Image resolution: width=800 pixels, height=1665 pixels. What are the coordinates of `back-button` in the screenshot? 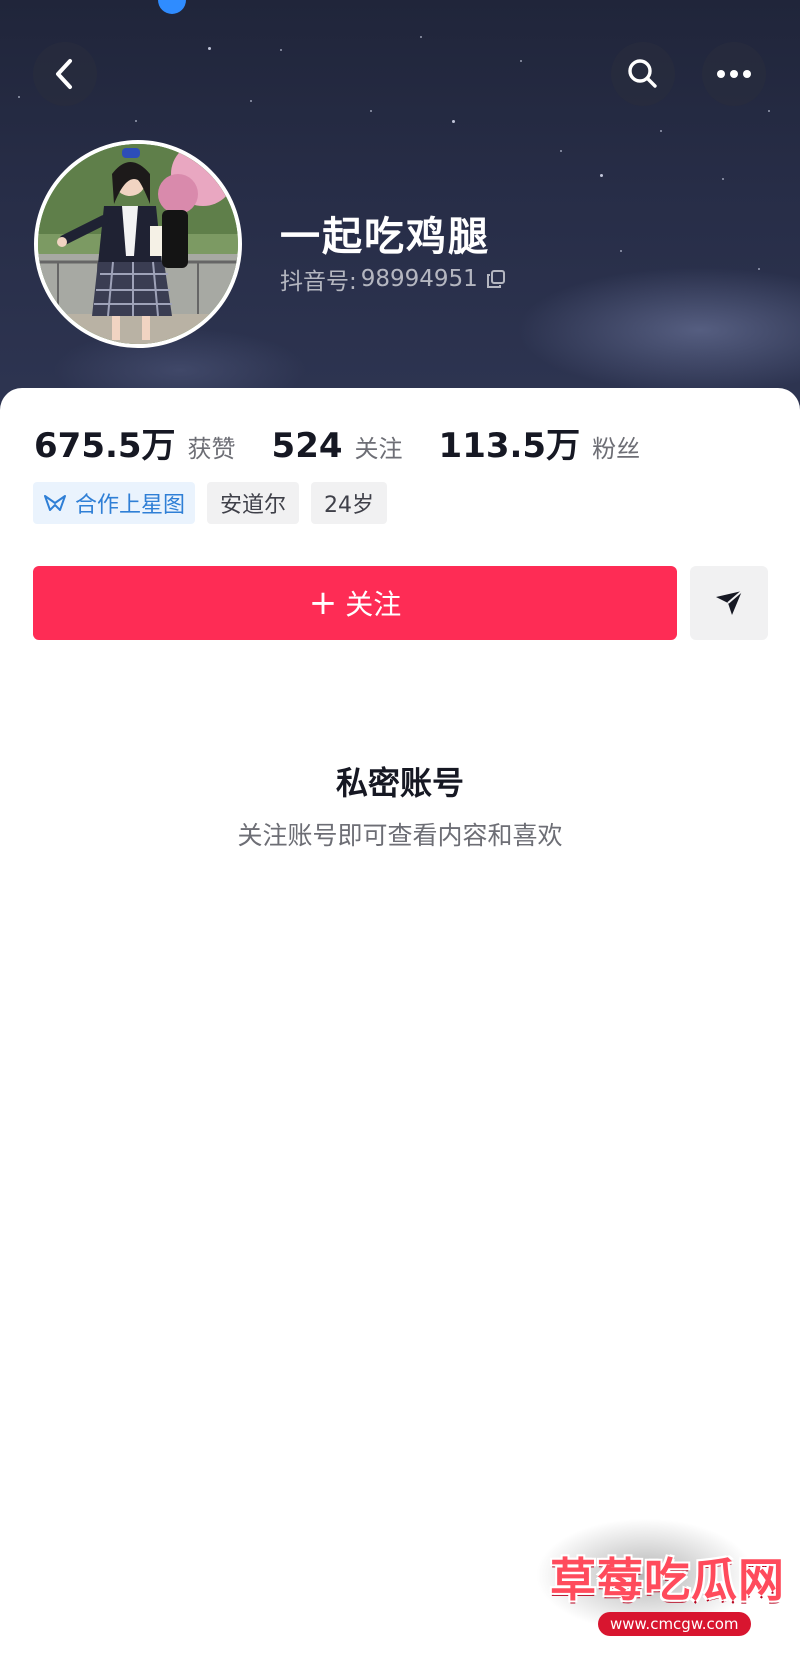 It's located at (65, 74).